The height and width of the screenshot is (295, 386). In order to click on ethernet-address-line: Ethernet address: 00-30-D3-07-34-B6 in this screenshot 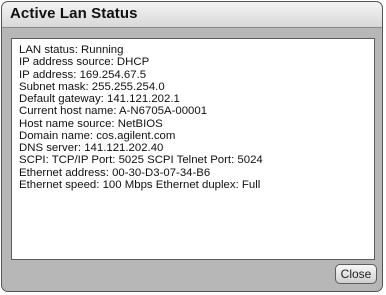, I will do `click(115, 172)`.